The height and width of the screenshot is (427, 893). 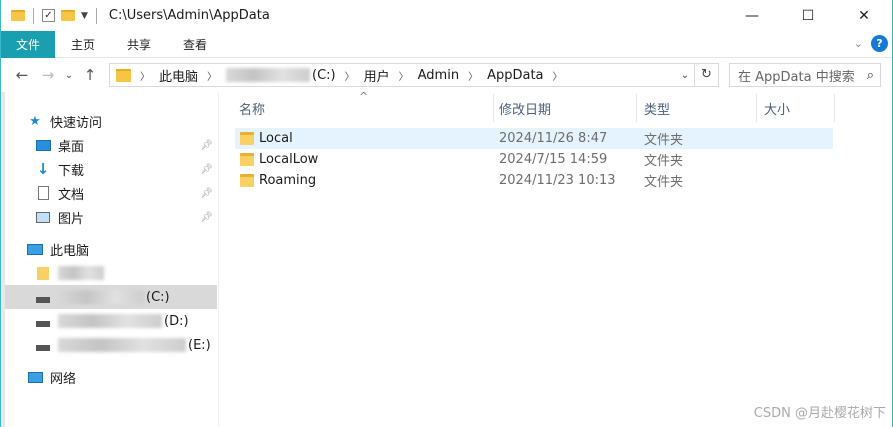 I want to click on sidebar-item-drive-d: (D:), so click(x=126, y=321).